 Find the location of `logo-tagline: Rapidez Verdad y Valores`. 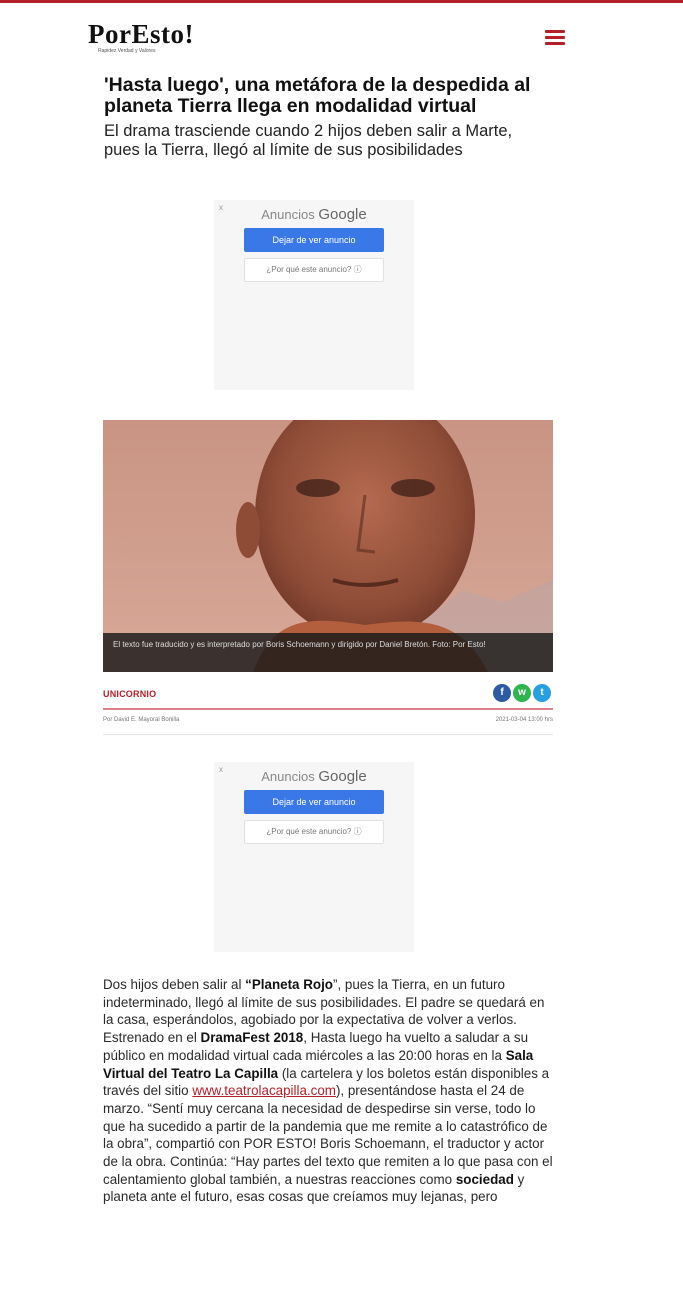

logo-tagline: Rapidez Verdad y Valores is located at coordinates (127, 51).